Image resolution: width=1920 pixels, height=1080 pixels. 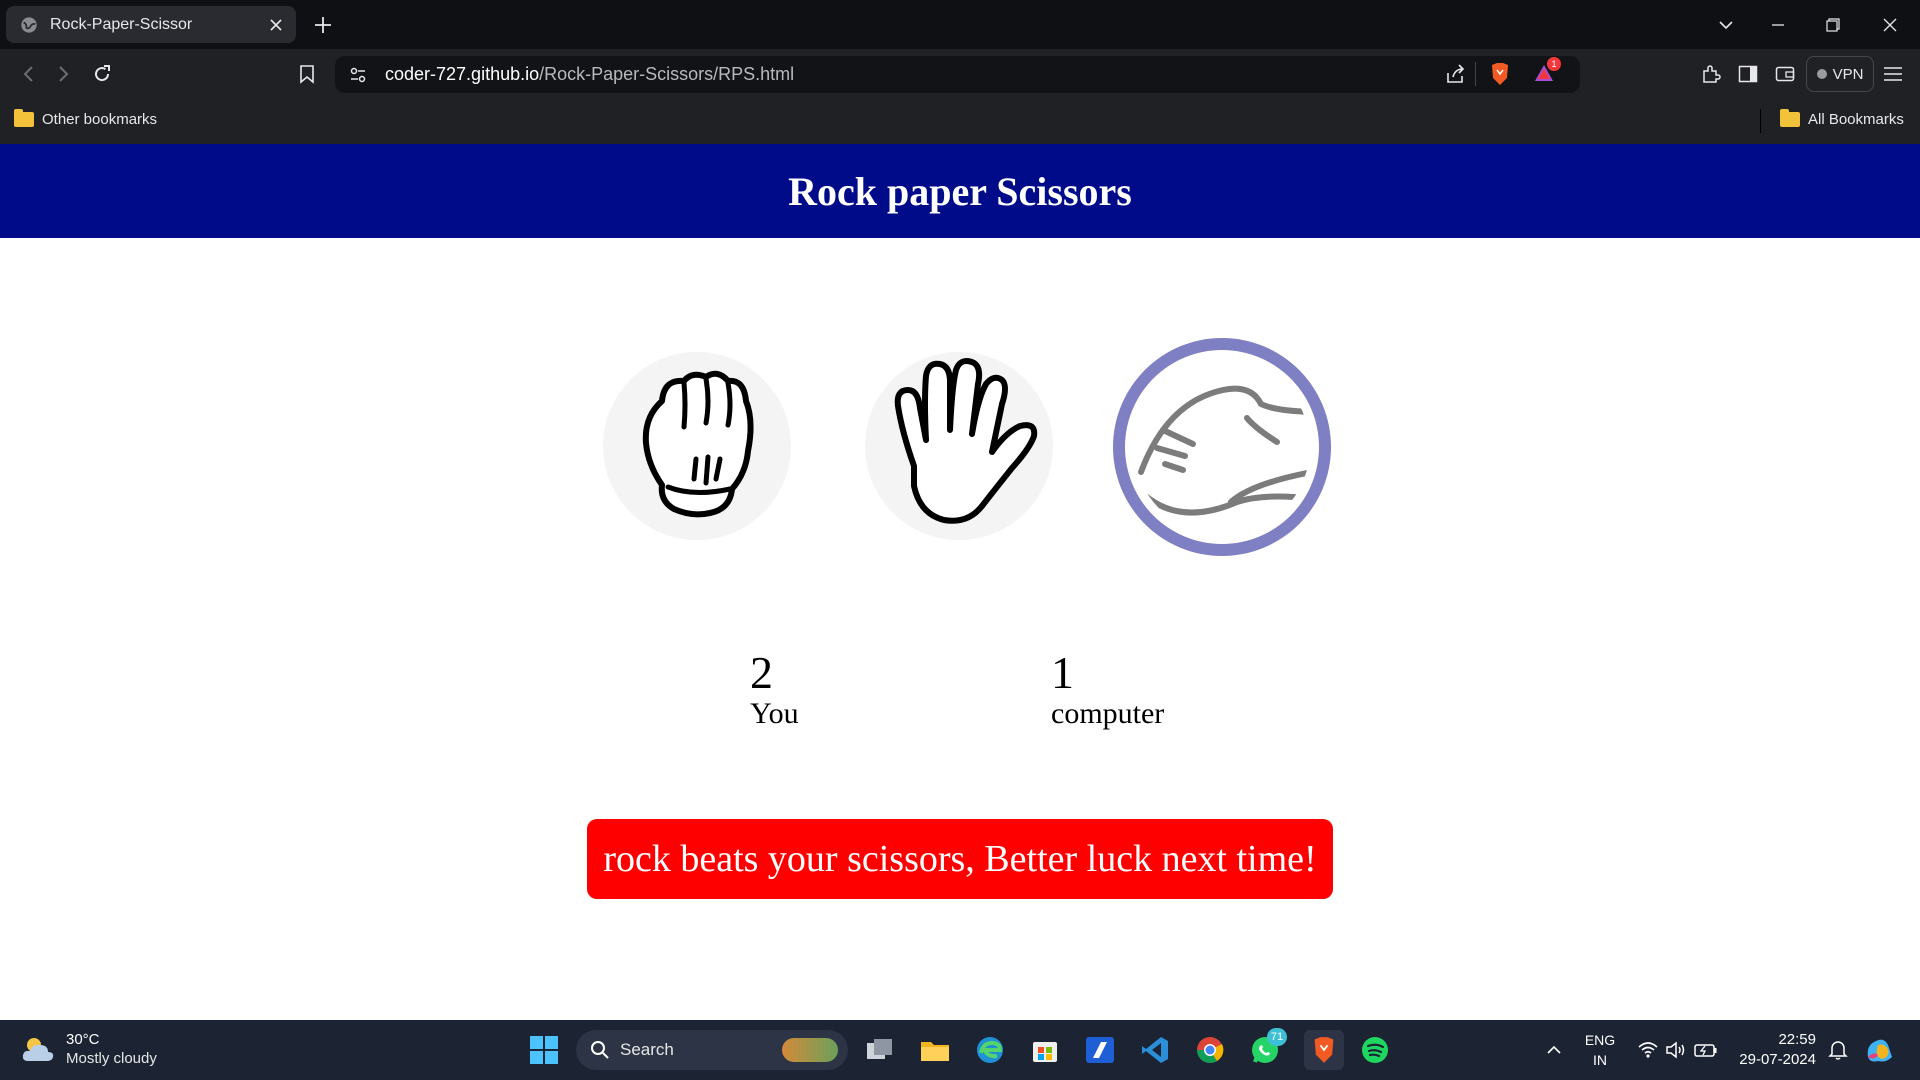 I want to click on user-score: 2, so click(x=761, y=672).